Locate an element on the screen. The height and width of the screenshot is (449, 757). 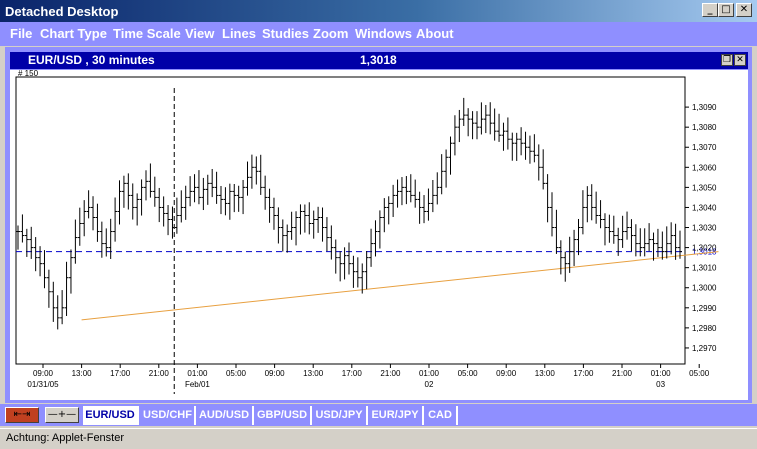
y-tick-label: 1,2970 is located at coordinates (704, 348).